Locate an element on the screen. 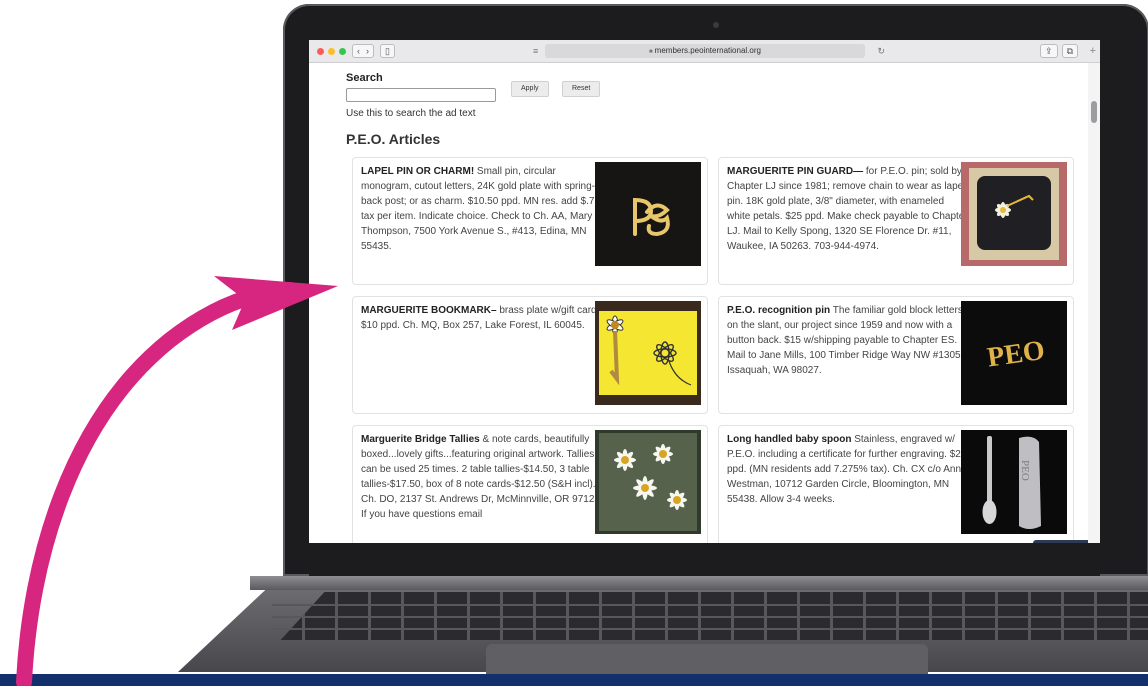 This screenshot has width=1148, height=686. article-title: MARGUERITE BOOKMARK– is located at coordinates (429, 310).